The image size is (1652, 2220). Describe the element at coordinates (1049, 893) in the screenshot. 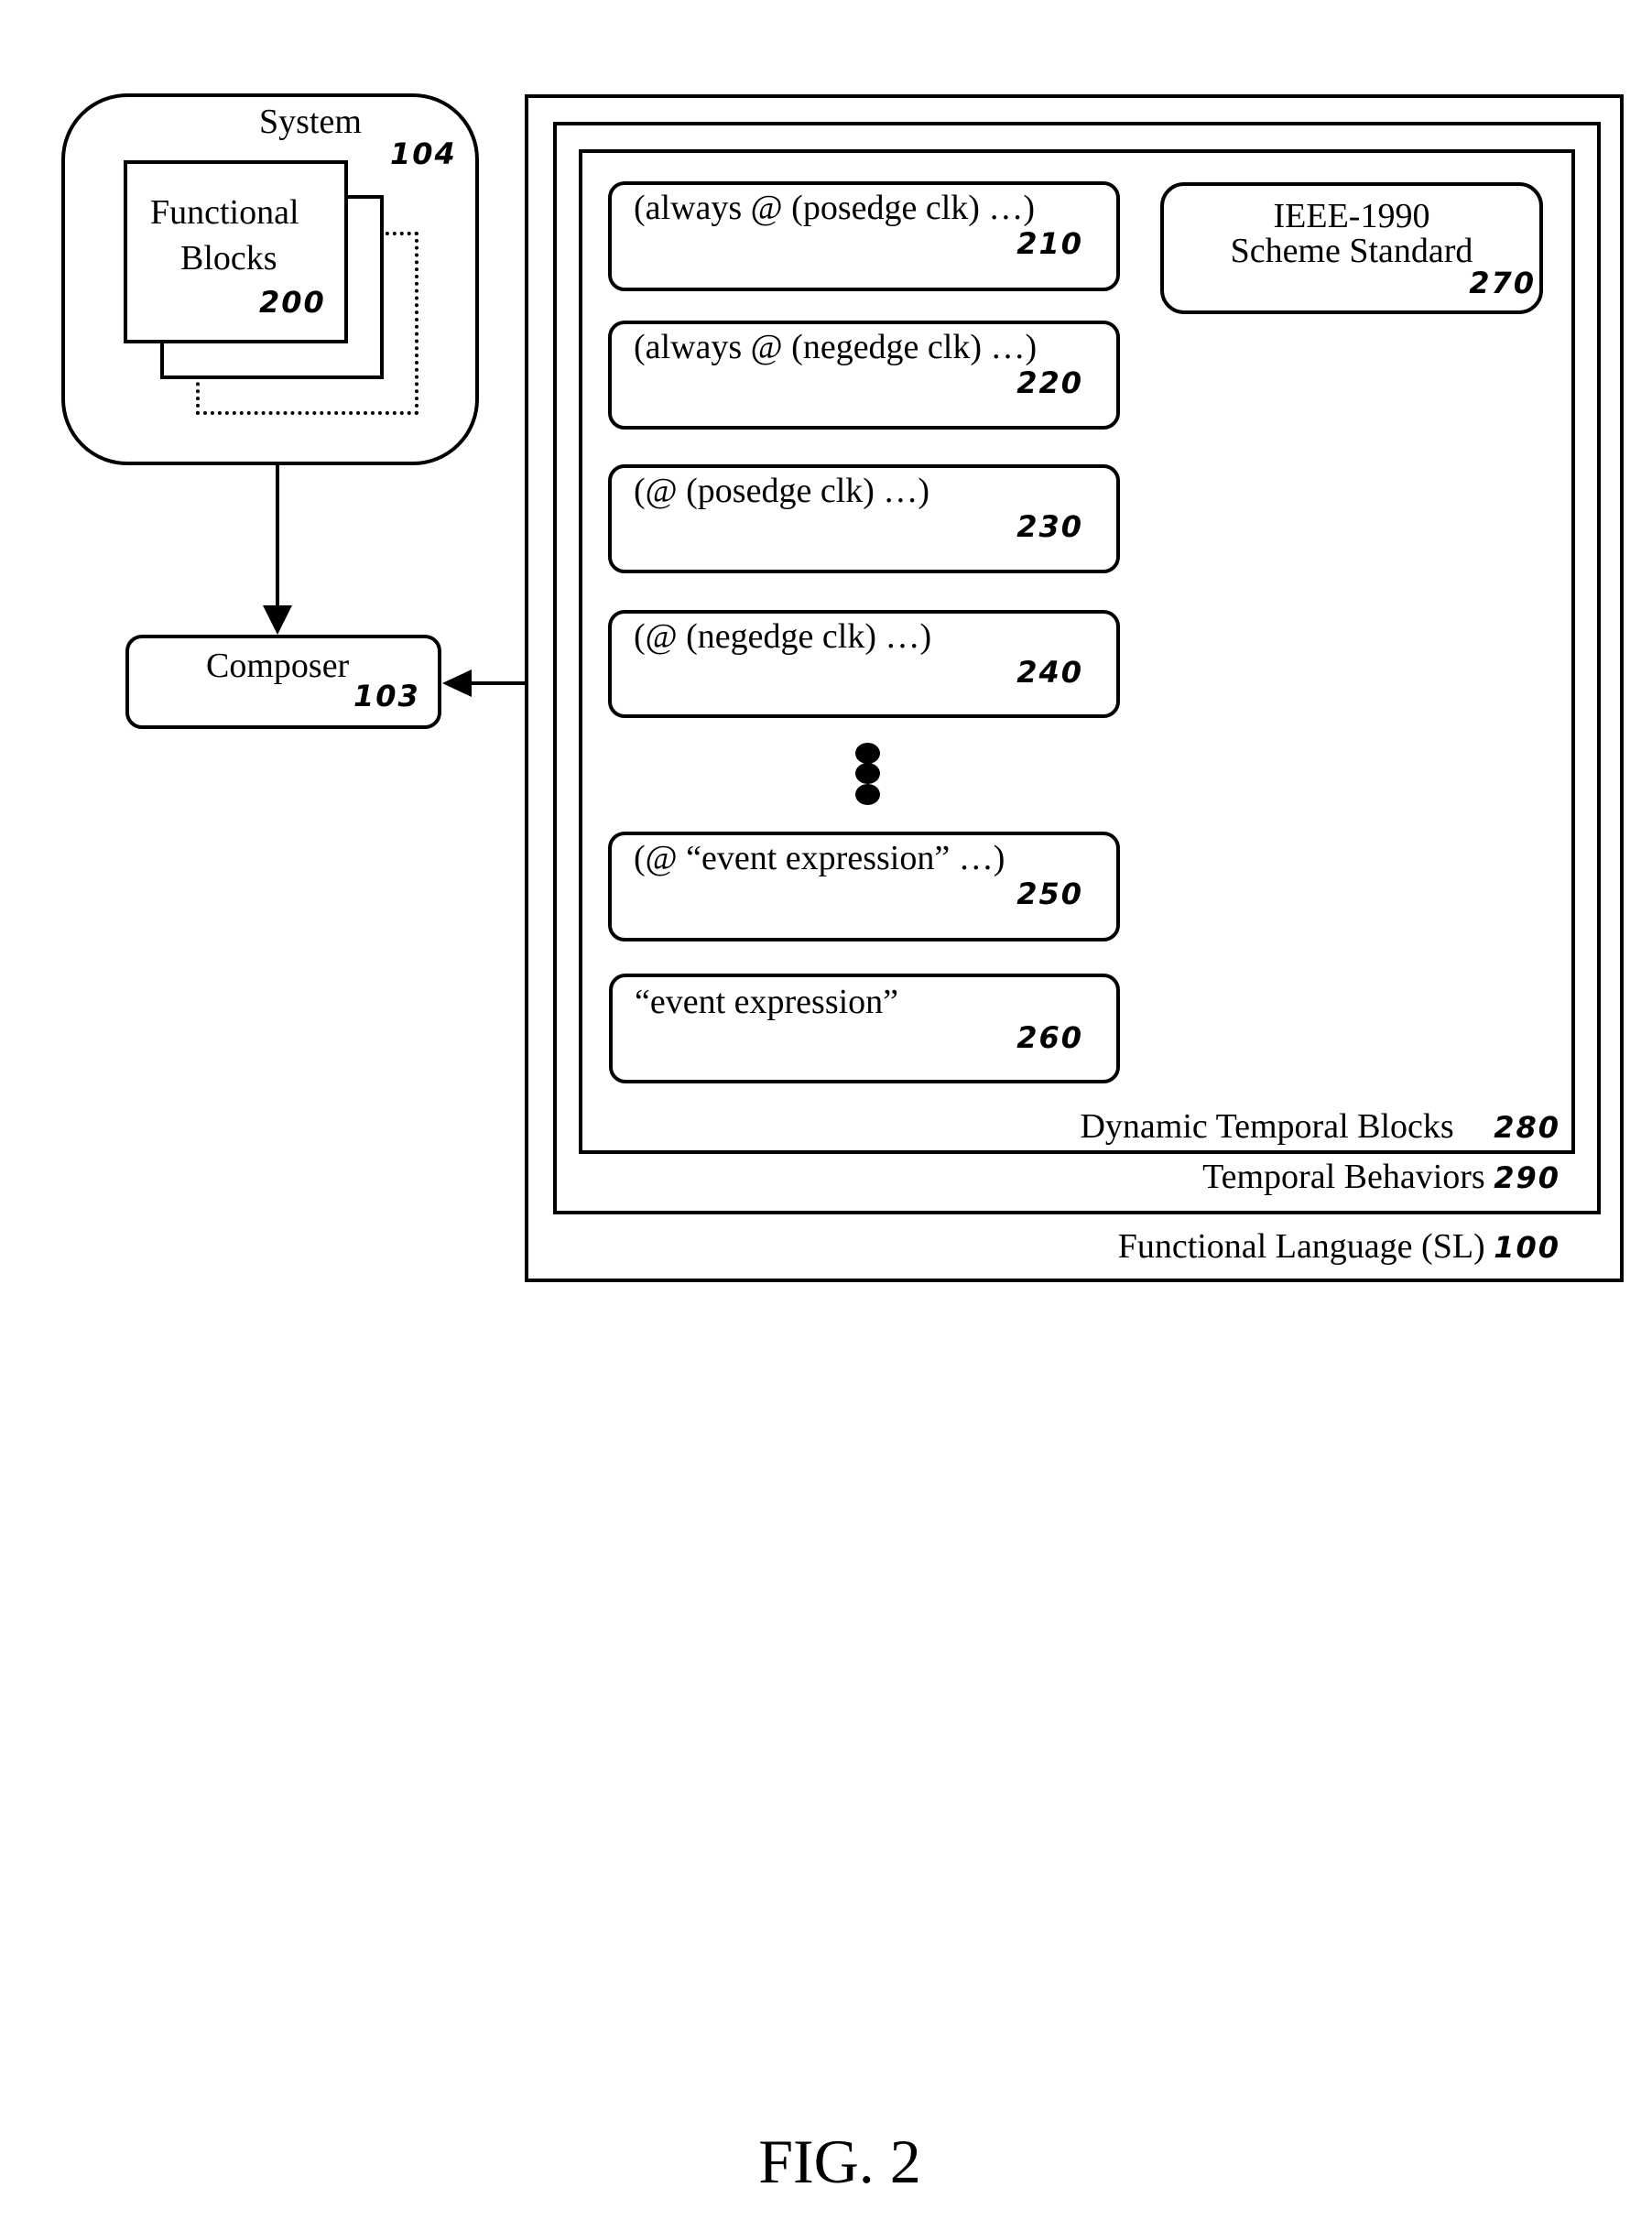

I see `temporal-block-ref: 250` at that location.